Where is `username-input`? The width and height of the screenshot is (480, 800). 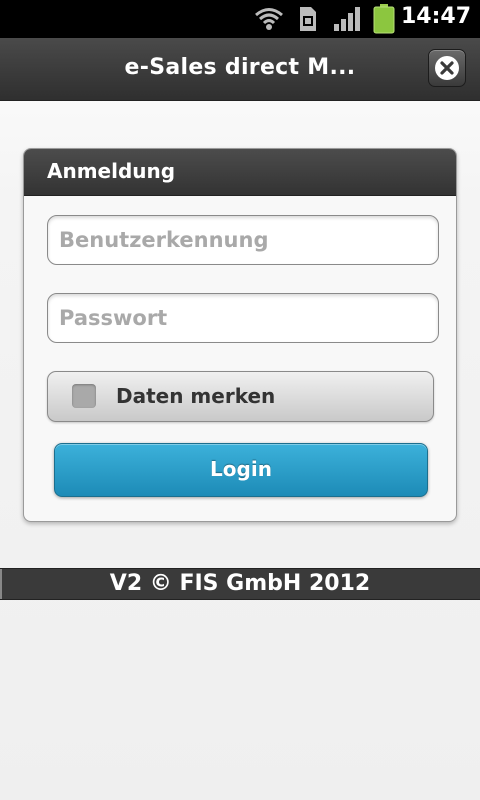
username-input is located at coordinates (243, 240).